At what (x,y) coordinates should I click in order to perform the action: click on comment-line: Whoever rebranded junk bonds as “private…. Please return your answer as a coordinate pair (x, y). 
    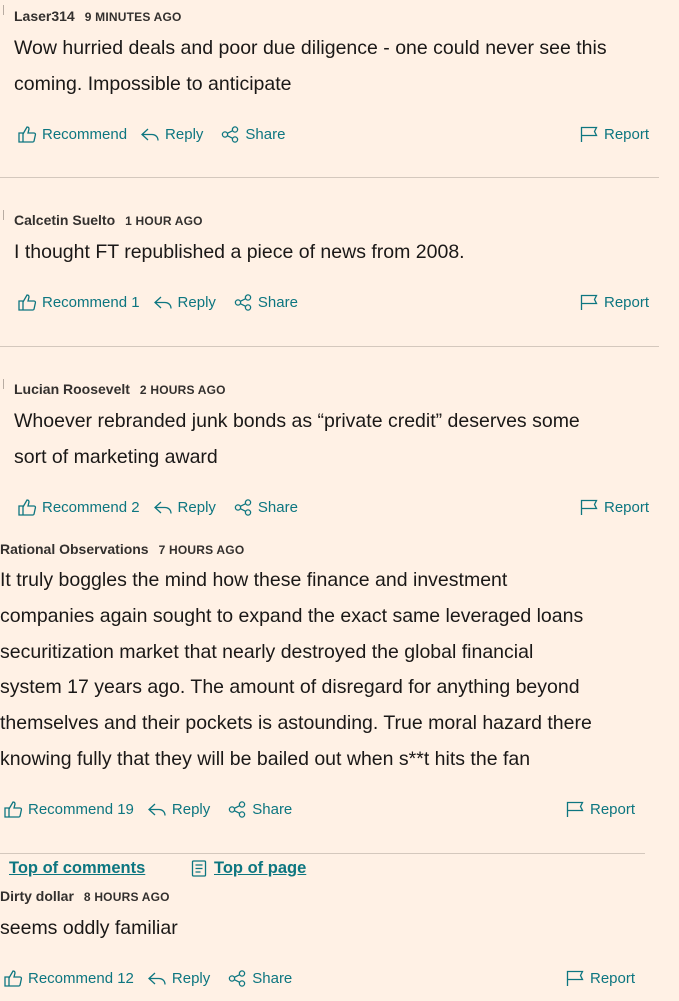
    Looking at the image, I should click on (297, 421).